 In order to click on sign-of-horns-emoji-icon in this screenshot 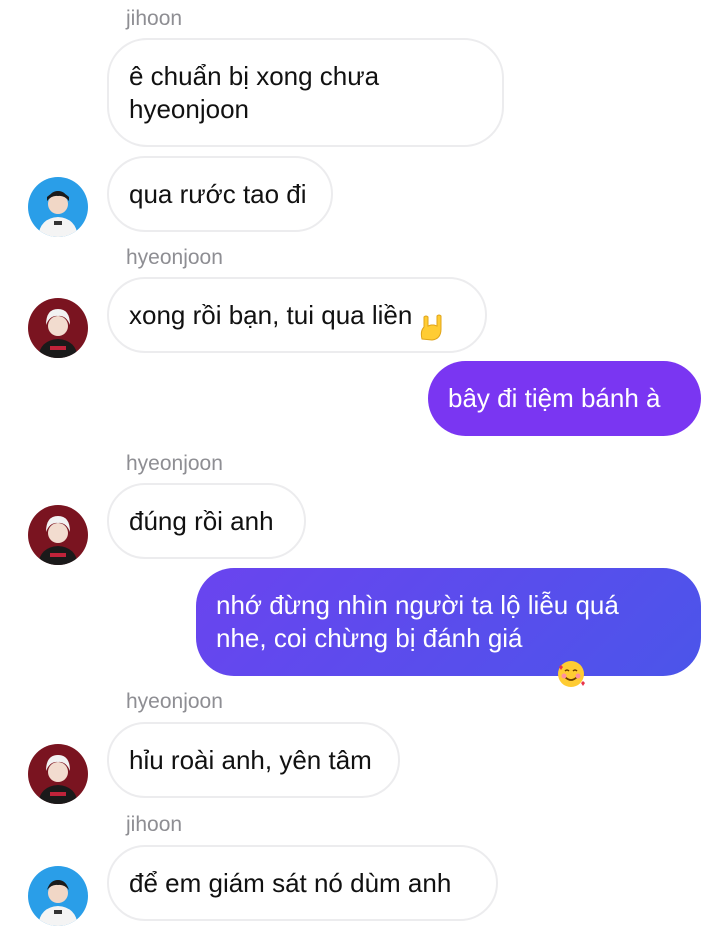, I will do `click(431, 315)`.